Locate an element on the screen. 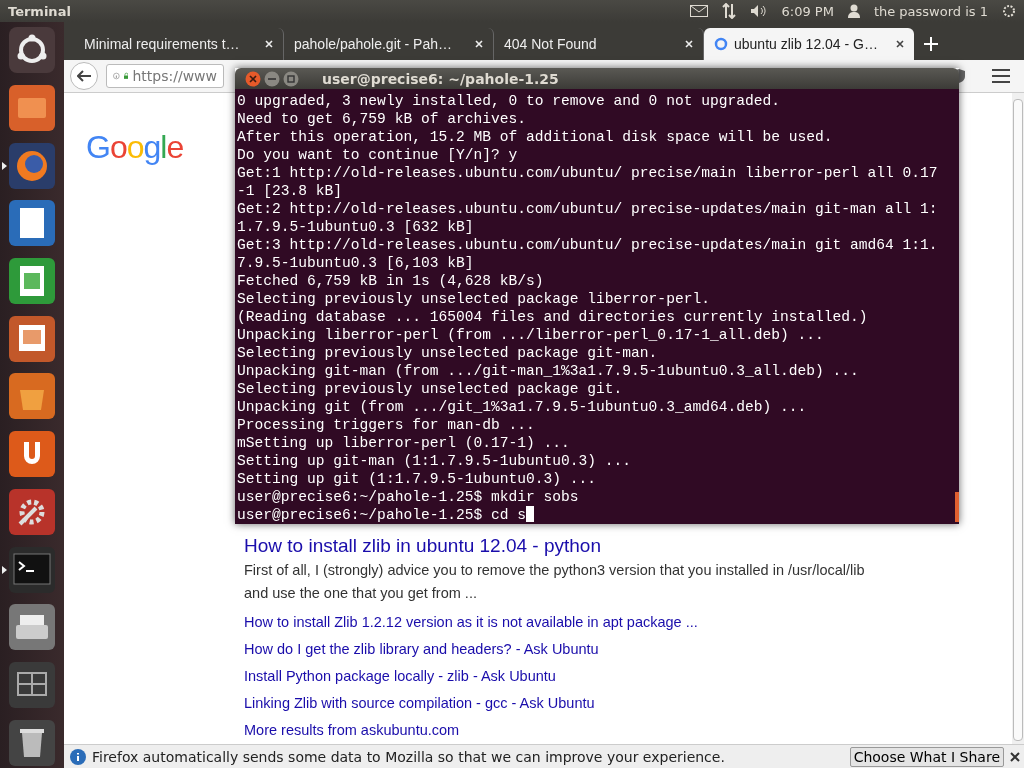 This screenshot has height=768, width=1024. info-icon is located at coordinates (78, 756).